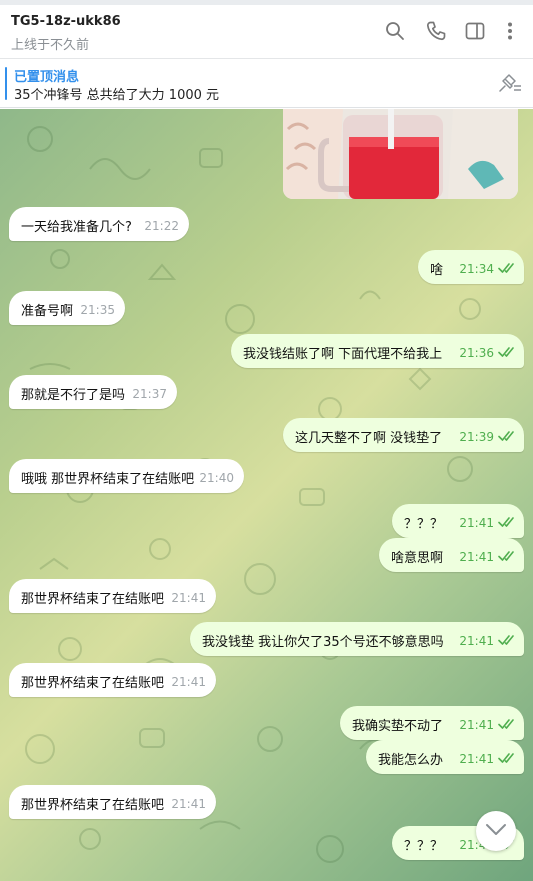 The height and width of the screenshot is (881, 533). I want to click on outgoing-message: 我能怎么办 21:41, so click(445, 757).